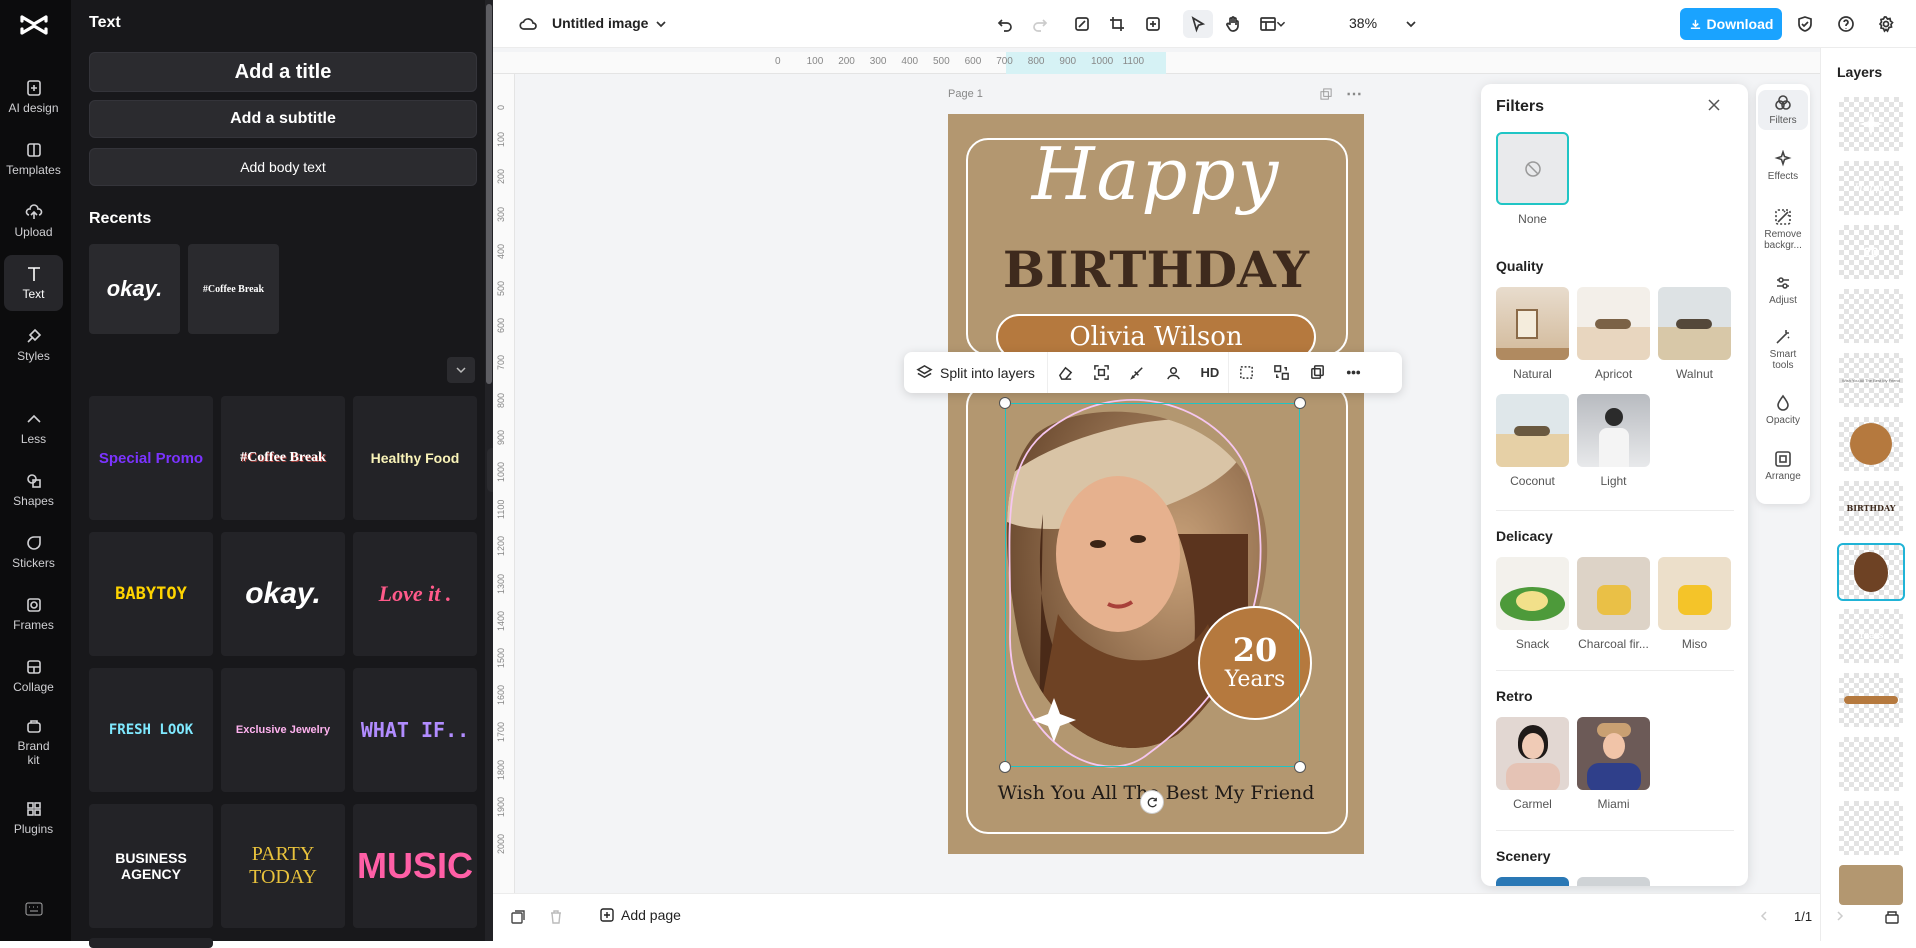 The image size is (1916, 948). What do you see at coordinates (33, 614) in the screenshot?
I see `nav-frames: Frames` at bounding box center [33, 614].